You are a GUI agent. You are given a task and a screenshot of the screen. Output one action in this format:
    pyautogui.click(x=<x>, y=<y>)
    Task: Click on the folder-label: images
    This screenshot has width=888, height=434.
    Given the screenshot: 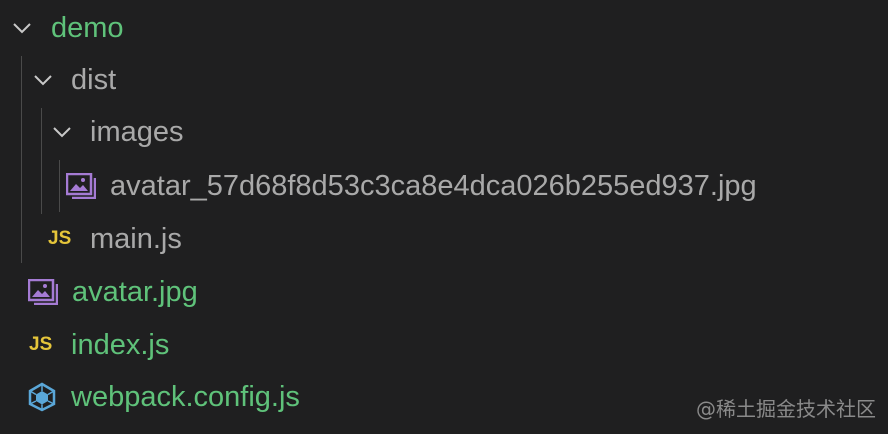 What is the action you would take?
    pyautogui.click(x=137, y=131)
    